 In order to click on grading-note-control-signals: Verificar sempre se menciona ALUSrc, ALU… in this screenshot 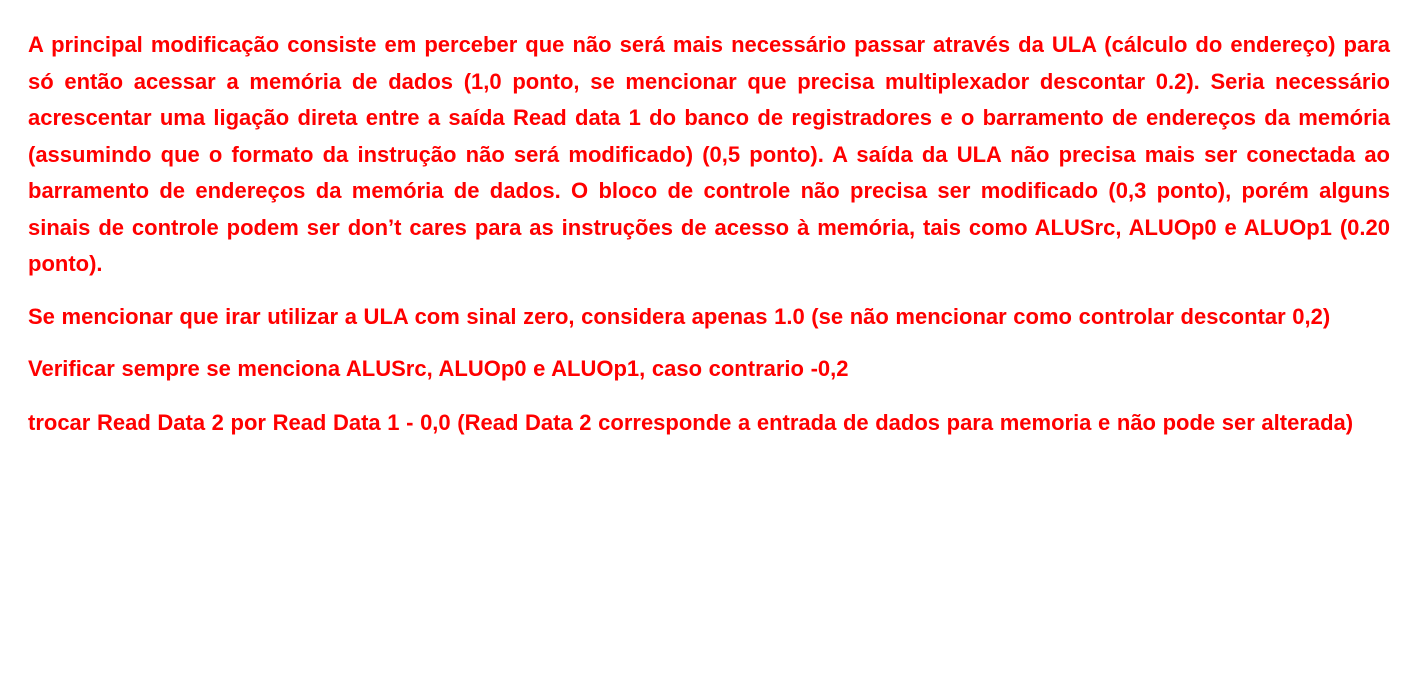, I will do `click(438, 368)`.